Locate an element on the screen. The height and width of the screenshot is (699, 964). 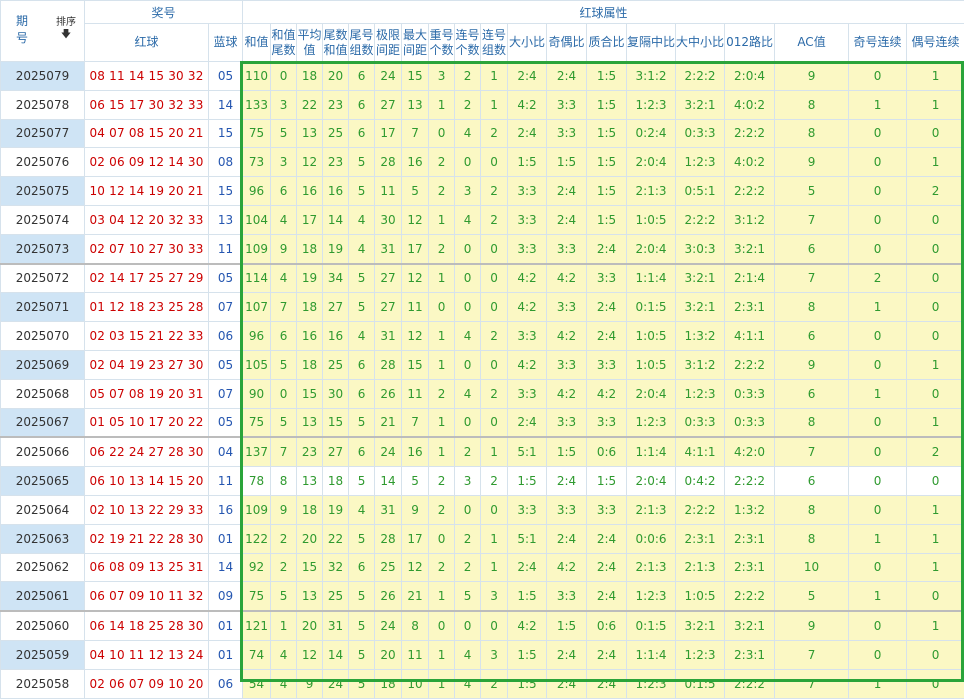
attr-cell: 4:2 is located at coordinates (527, 278).